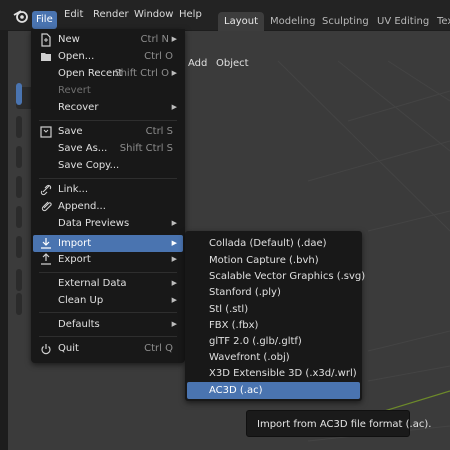 The height and width of the screenshot is (450, 450). I want to click on import-icon, so click(46, 243).